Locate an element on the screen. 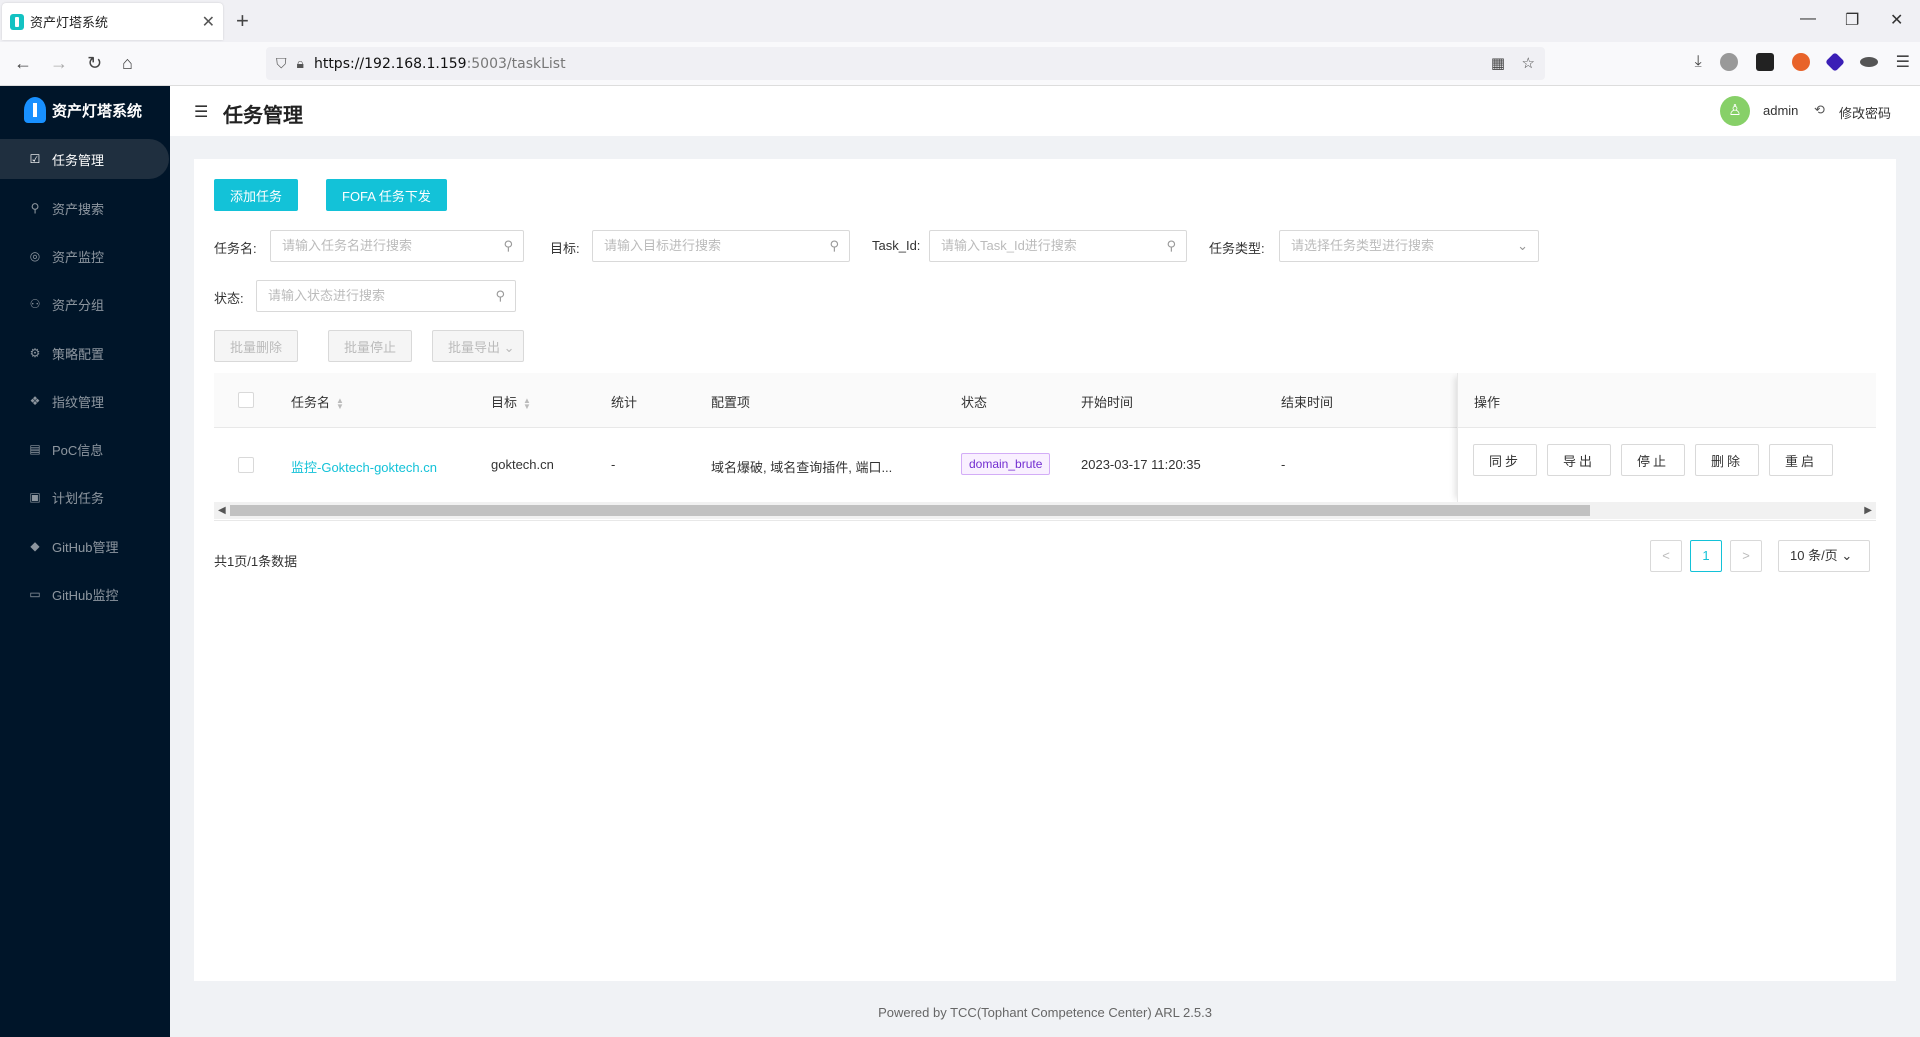 The image size is (1920, 1037). task-id-input: 请输入Task_Id进行搜索 ⚲ is located at coordinates (1058, 246).